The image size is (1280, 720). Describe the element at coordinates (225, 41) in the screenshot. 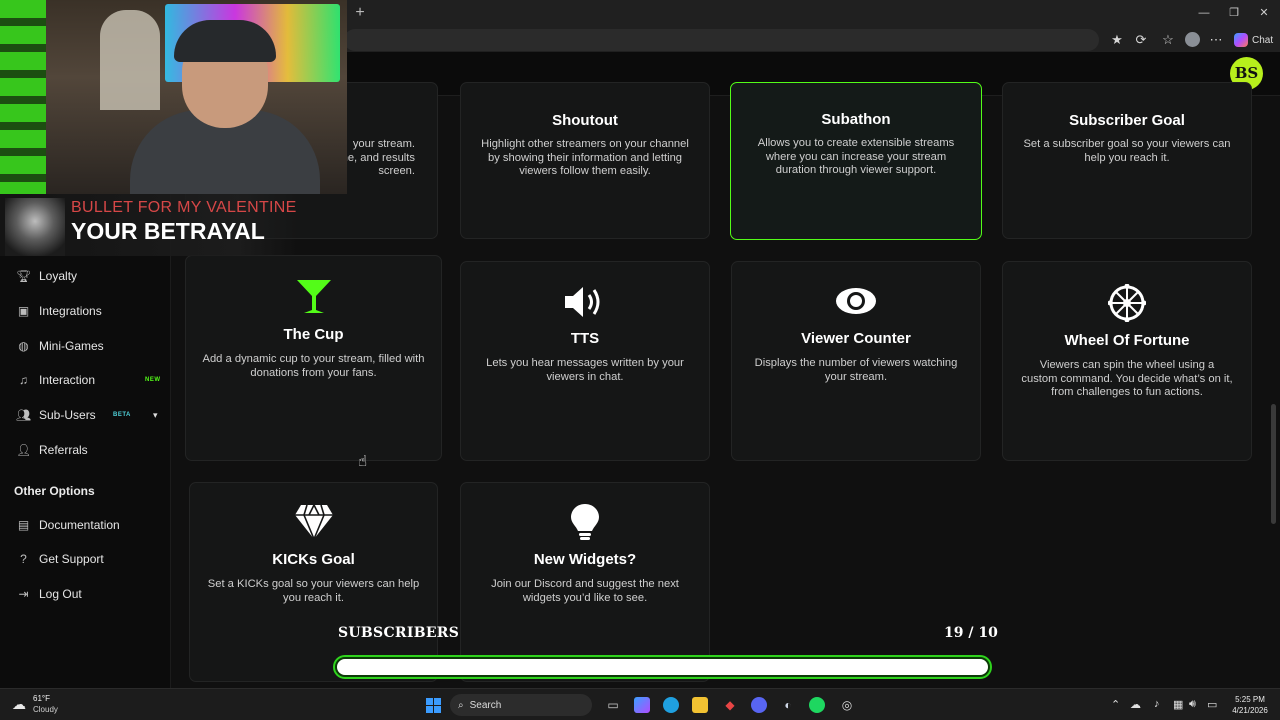

I see `streamer-headset` at that location.